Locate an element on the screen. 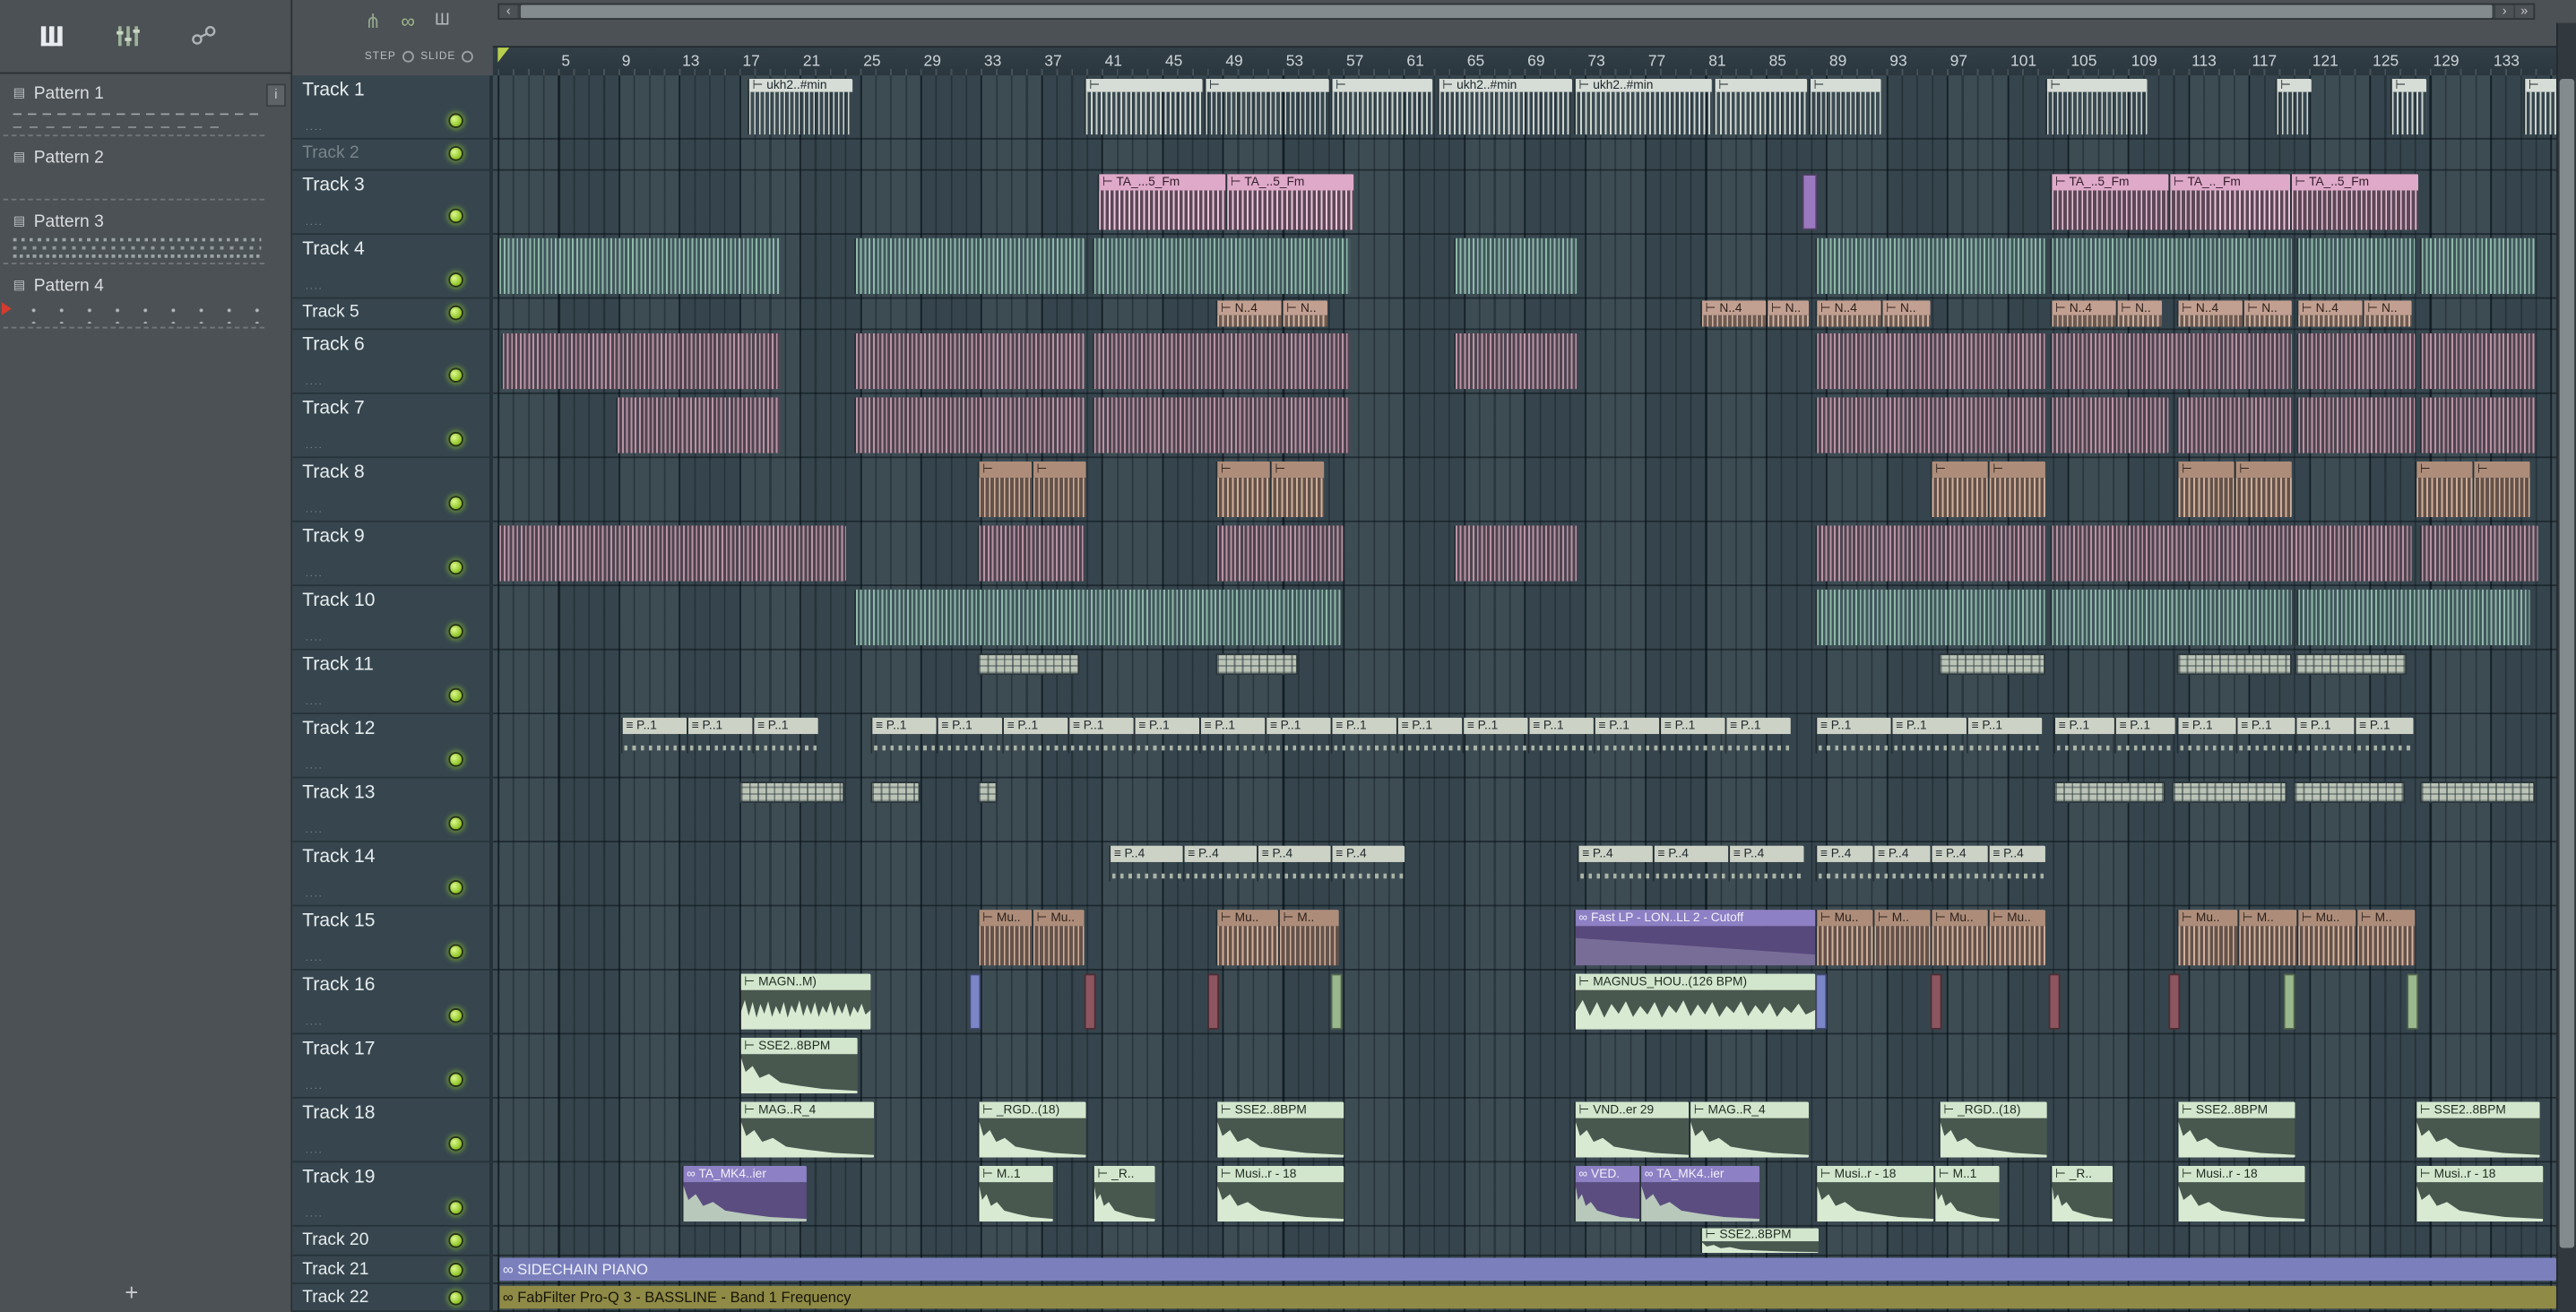  step-radio is located at coordinates (408, 57).